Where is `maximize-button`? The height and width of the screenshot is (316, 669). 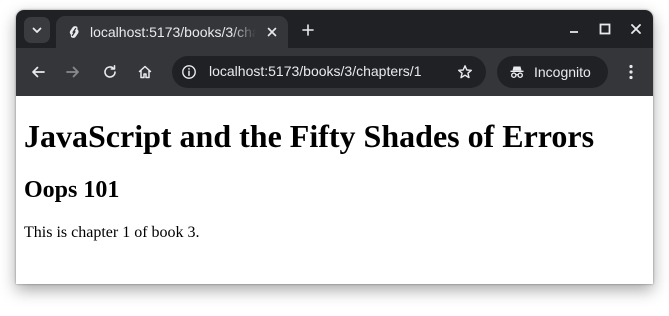
maximize-button is located at coordinates (605, 29).